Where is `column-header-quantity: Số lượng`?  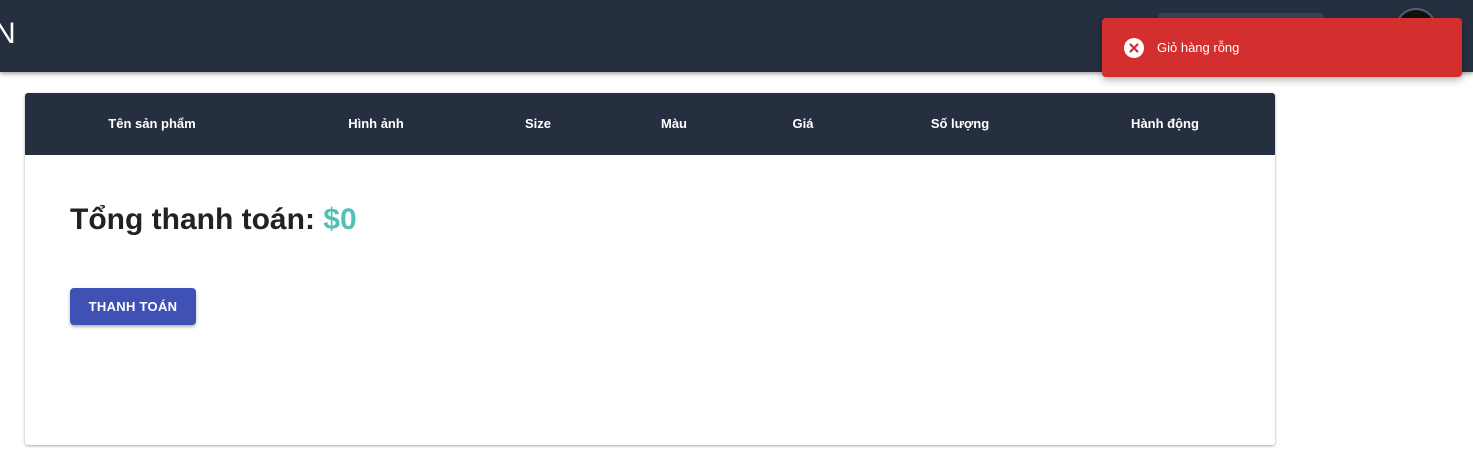
column-header-quantity: Số lượng is located at coordinates (960, 123).